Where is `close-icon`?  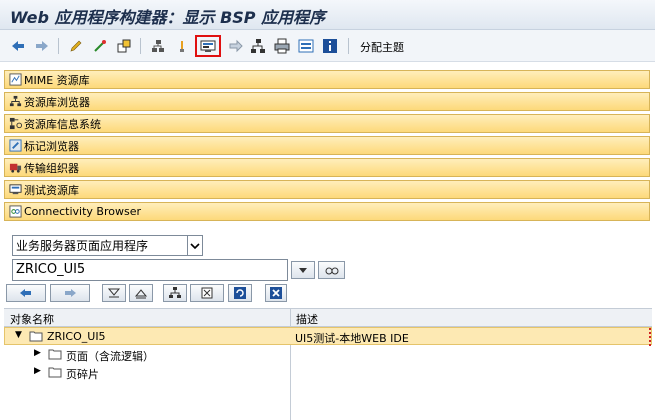 close-icon is located at coordinates (276, 293).